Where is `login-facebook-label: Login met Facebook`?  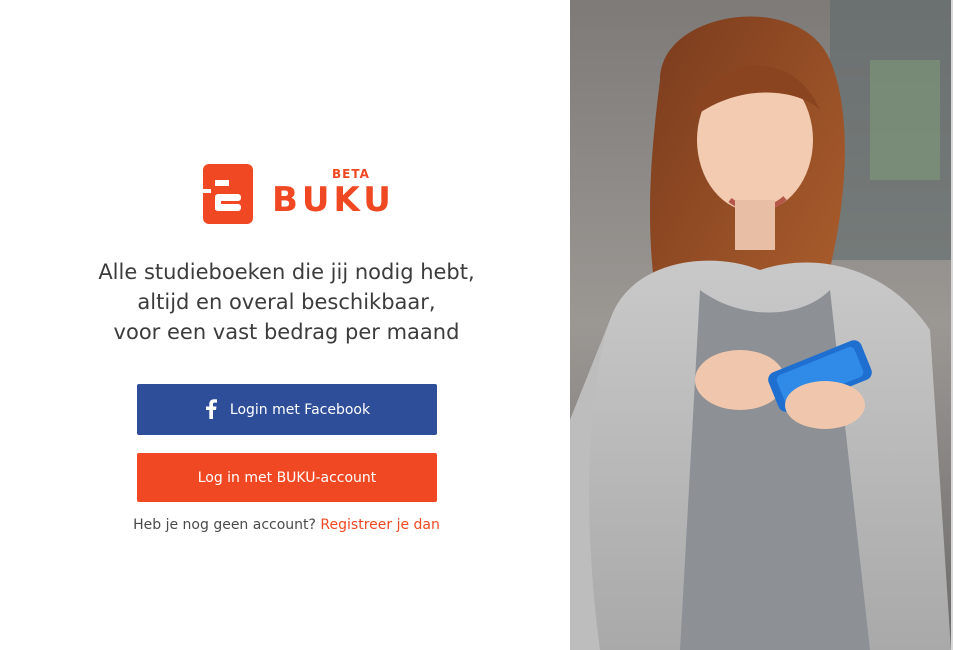 login-facebook-label: Login met Facebook is located at coordinates (300, 409).